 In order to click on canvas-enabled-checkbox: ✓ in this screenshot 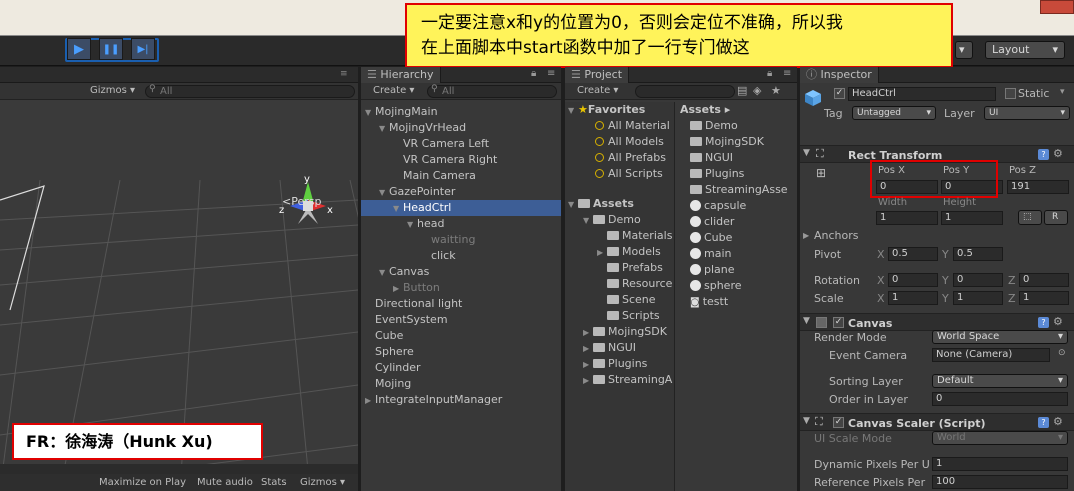, I will do `click(838, 322)`.